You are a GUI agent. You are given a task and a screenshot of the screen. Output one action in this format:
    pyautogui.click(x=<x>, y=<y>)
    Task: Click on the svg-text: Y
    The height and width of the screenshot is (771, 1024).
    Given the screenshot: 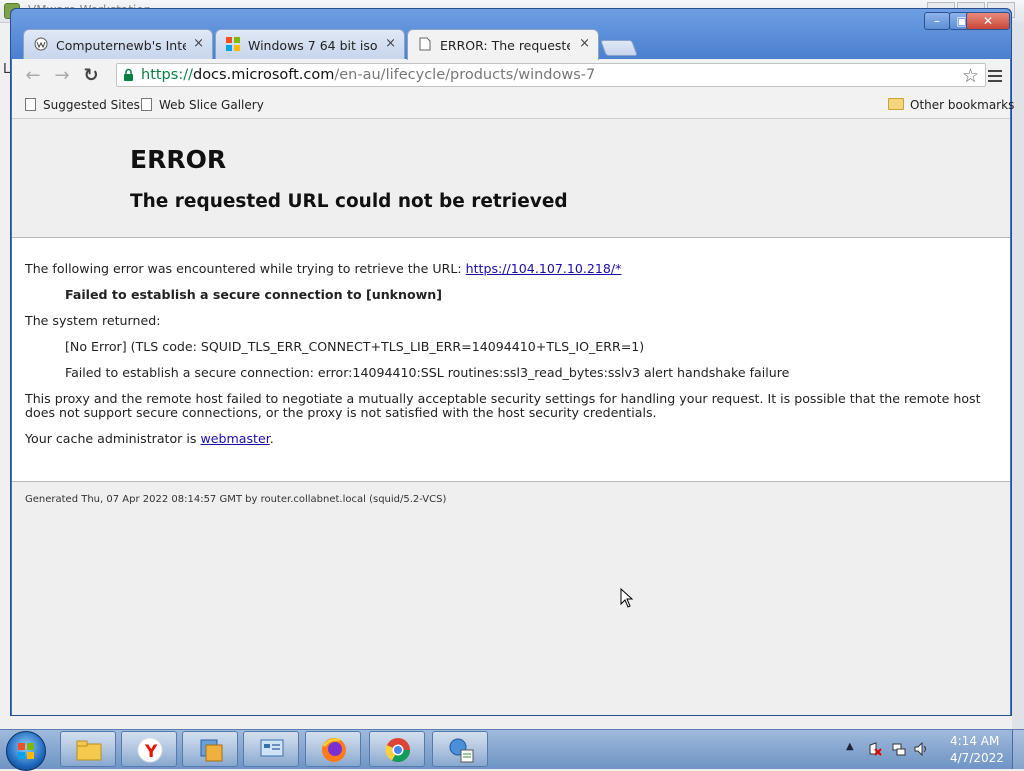 What is the action you would take?
    pyautogui.click(x=151, y=752)
    